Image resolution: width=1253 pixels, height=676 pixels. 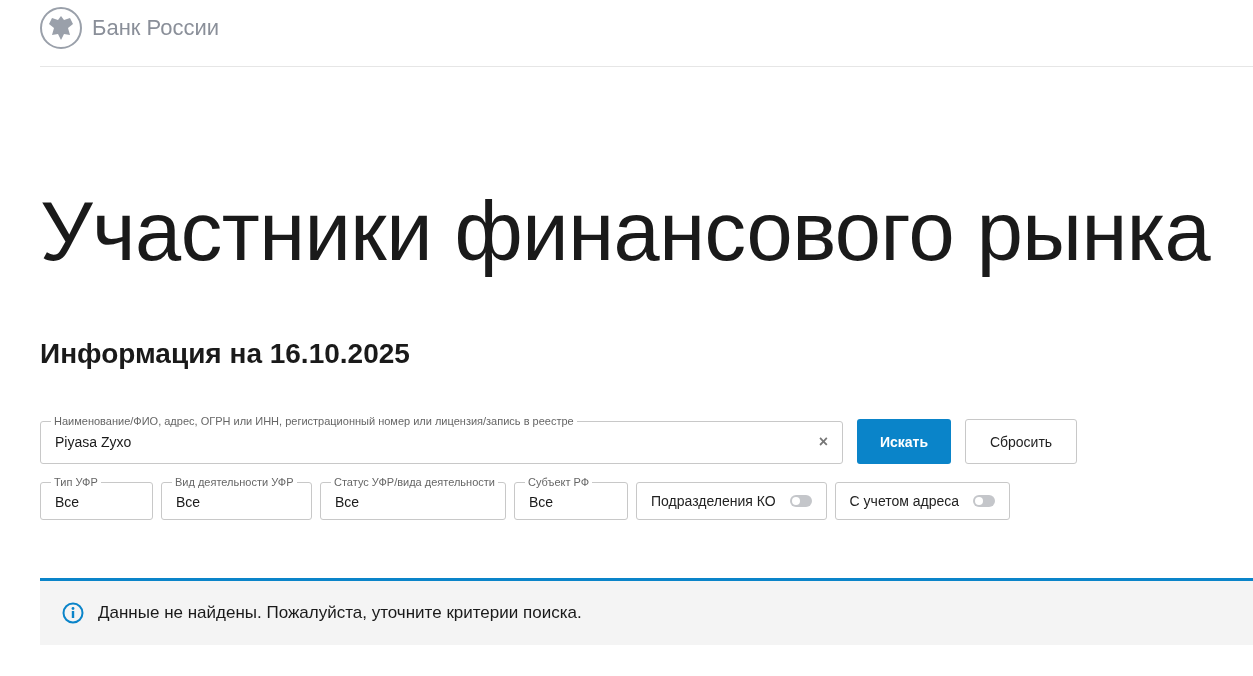 What do you see at coordinates (441, 439) in the screenshot?
I see `search-field: Наименование/ФИО, адрес, ОГРН или ИНН, регистрационный номер или лицензия/запись в реестре Piyasa Zyxo ×` at bounding box center [441, 439].